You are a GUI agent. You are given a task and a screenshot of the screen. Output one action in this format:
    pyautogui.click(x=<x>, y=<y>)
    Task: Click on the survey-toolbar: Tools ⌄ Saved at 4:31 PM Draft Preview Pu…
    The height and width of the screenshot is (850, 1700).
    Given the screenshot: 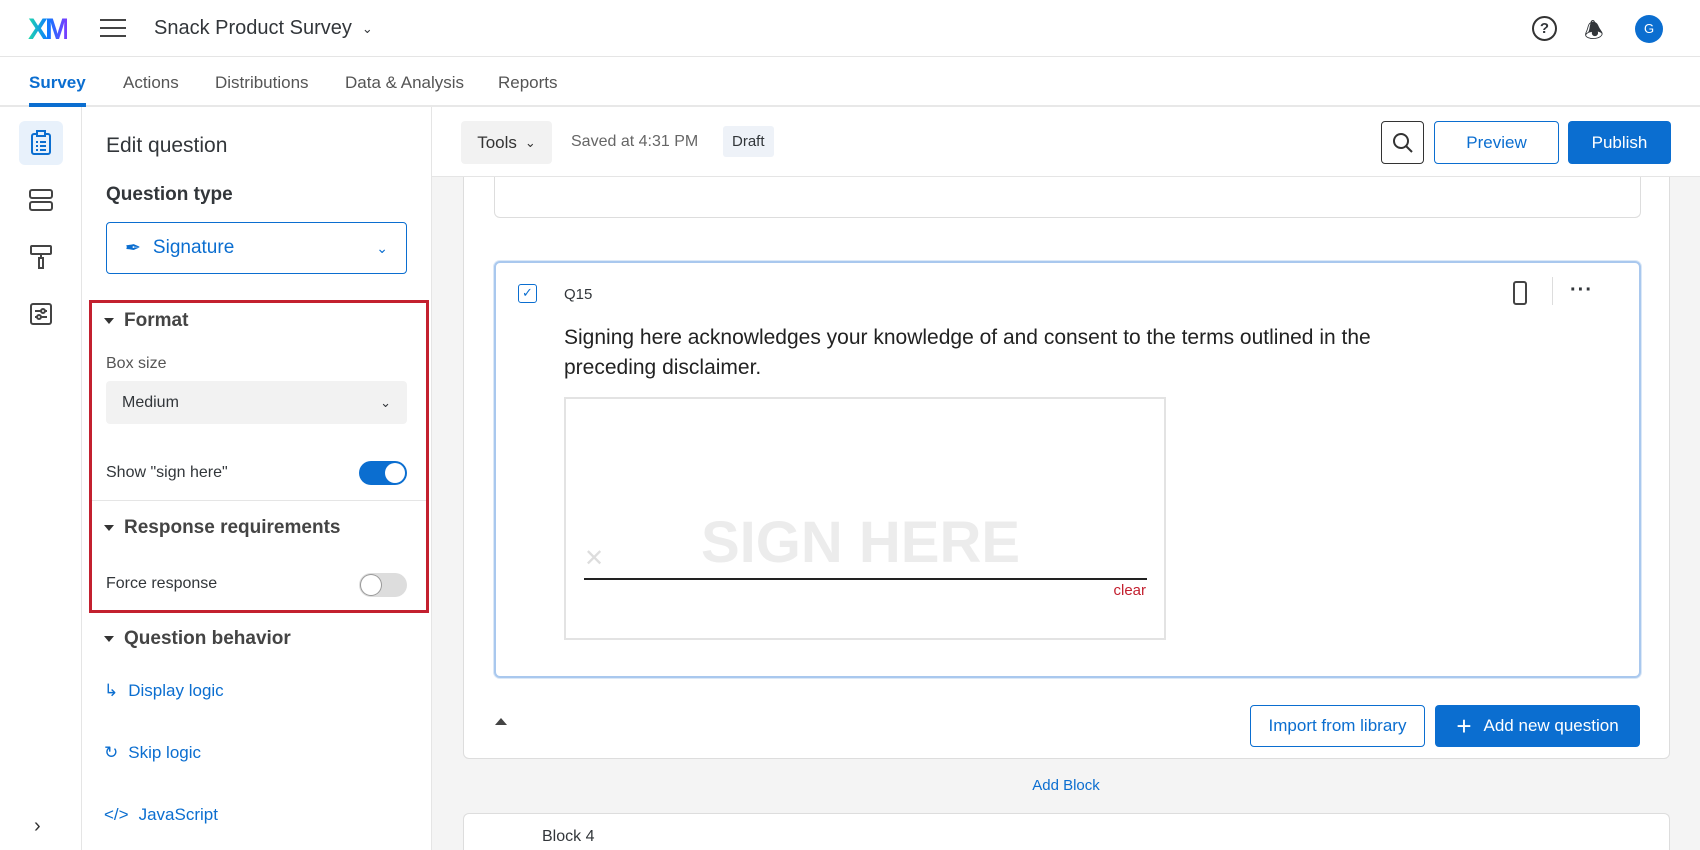 What is the action you would take?
    pyautogui.click(x=1066, y=142)
    